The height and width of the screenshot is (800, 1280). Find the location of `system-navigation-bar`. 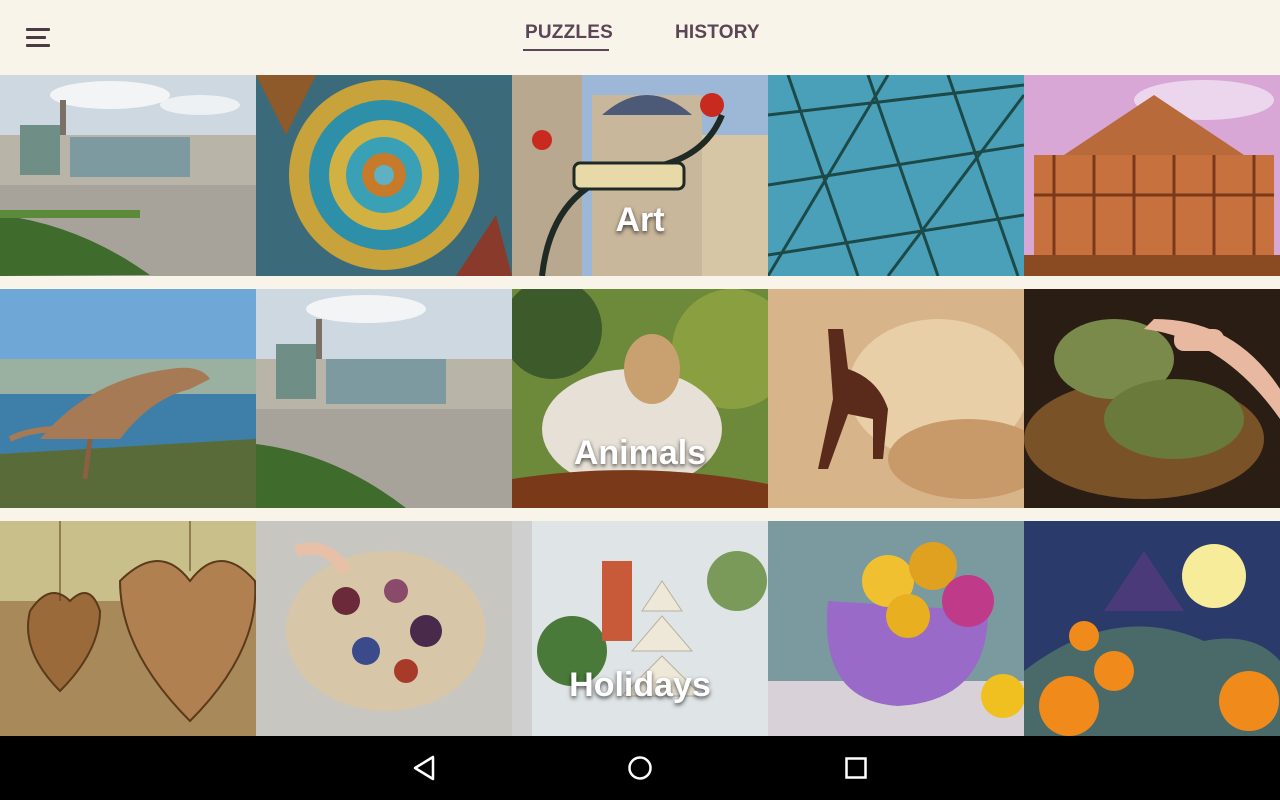

system-navigation-bar is located at coordinates (640, 768).